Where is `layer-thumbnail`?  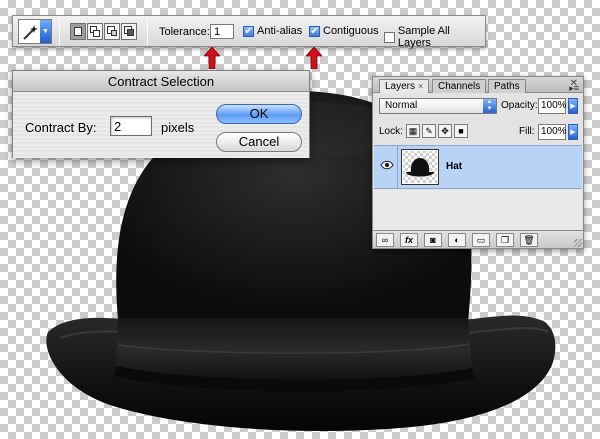
layer-thumbnail is located at coordinates (420, 167).